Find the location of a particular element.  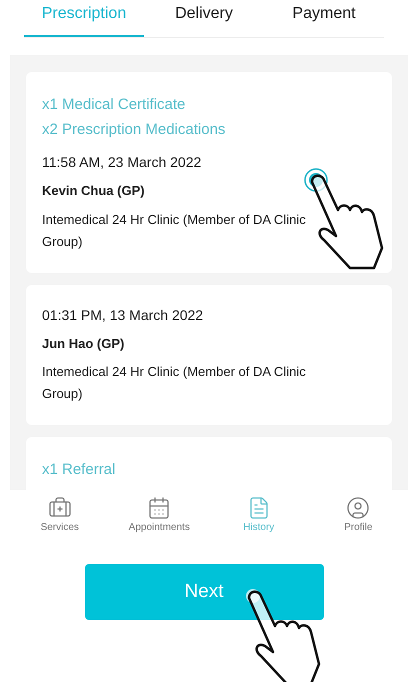

medical-kit-icon is located at coordinates (60, 508).